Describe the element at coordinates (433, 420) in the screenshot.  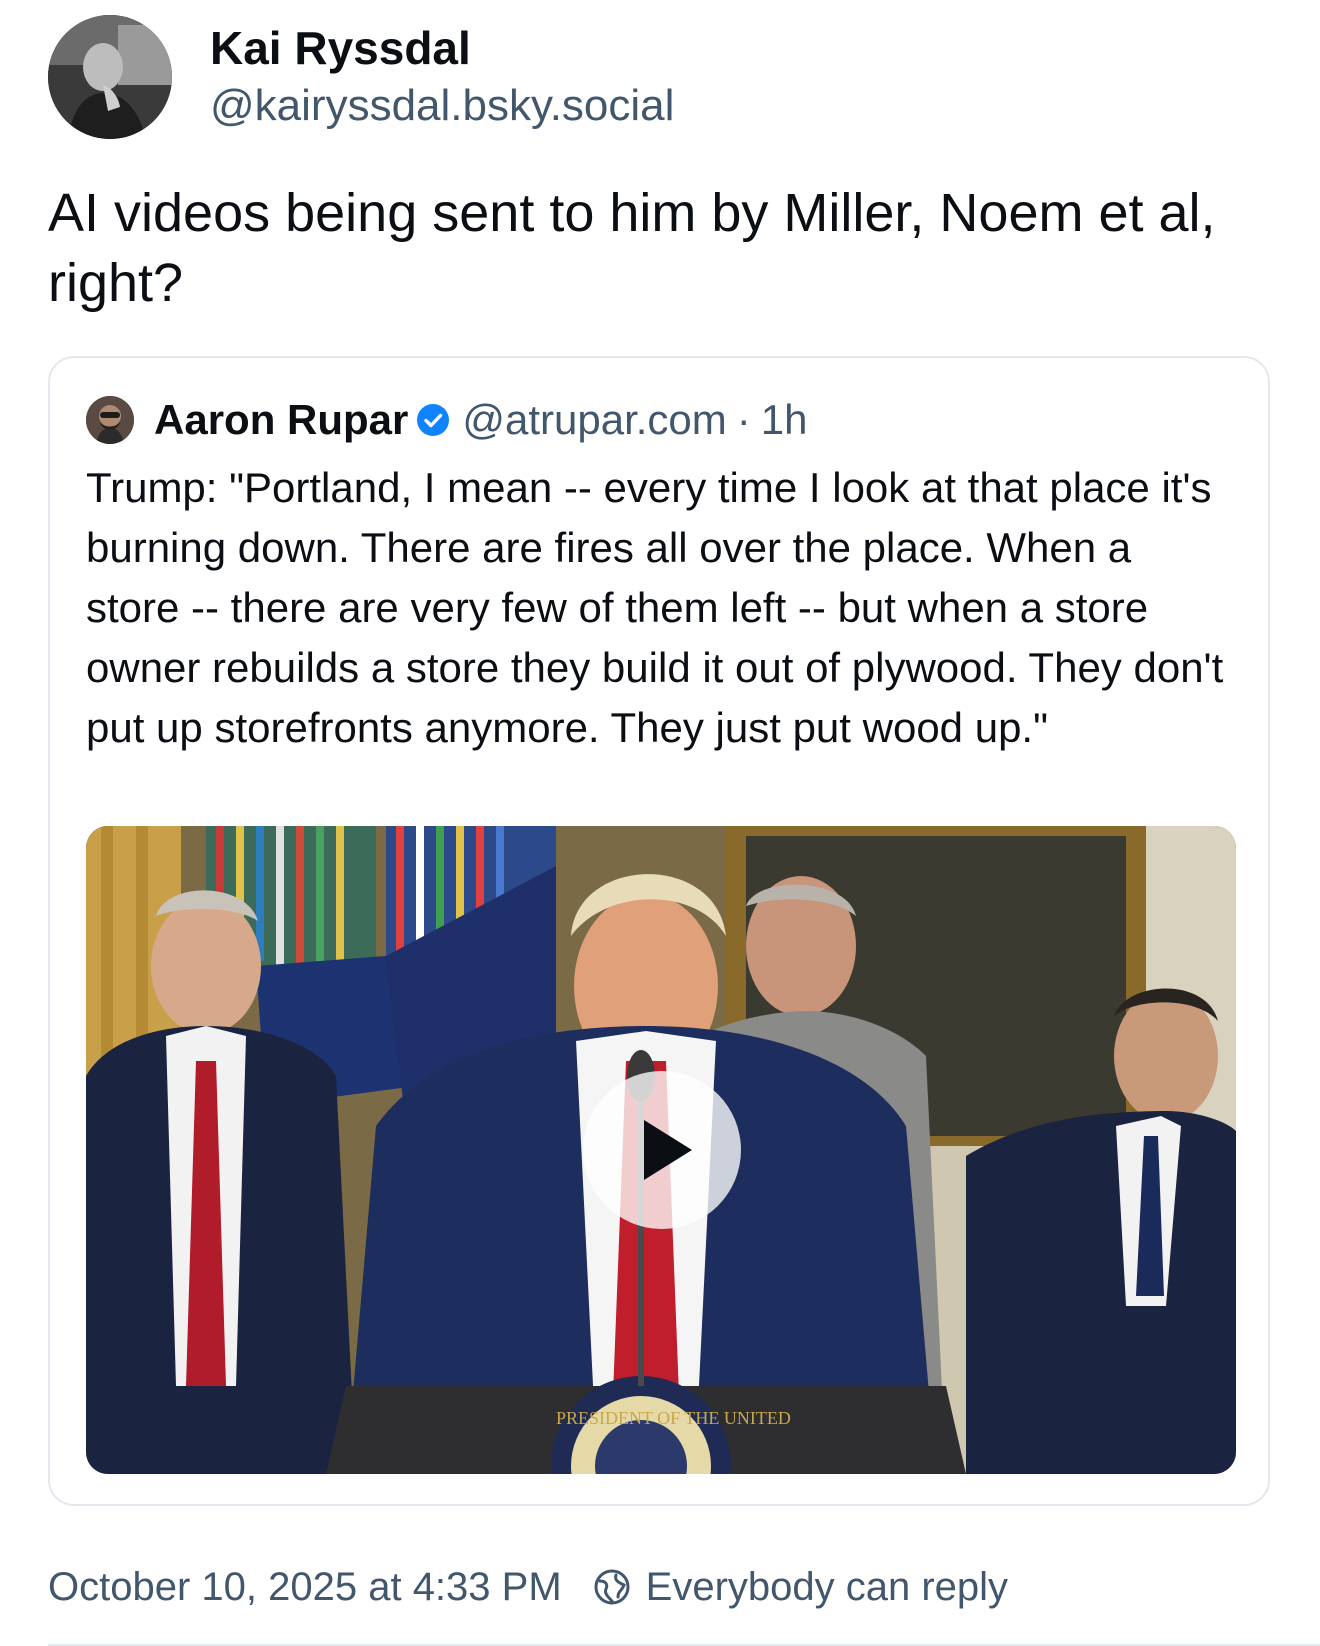
I see `verified-badge-icon` at that location.